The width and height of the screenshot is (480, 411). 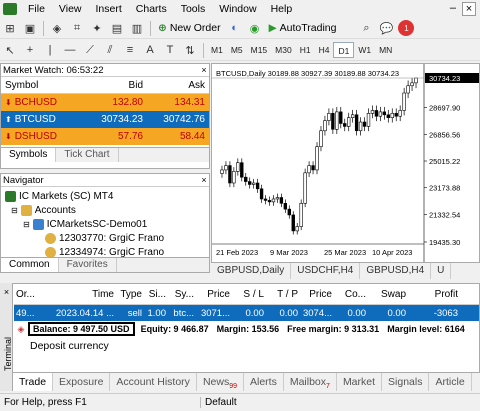 I want to click on new-order-label: New Order, so click(x=195, y=28).